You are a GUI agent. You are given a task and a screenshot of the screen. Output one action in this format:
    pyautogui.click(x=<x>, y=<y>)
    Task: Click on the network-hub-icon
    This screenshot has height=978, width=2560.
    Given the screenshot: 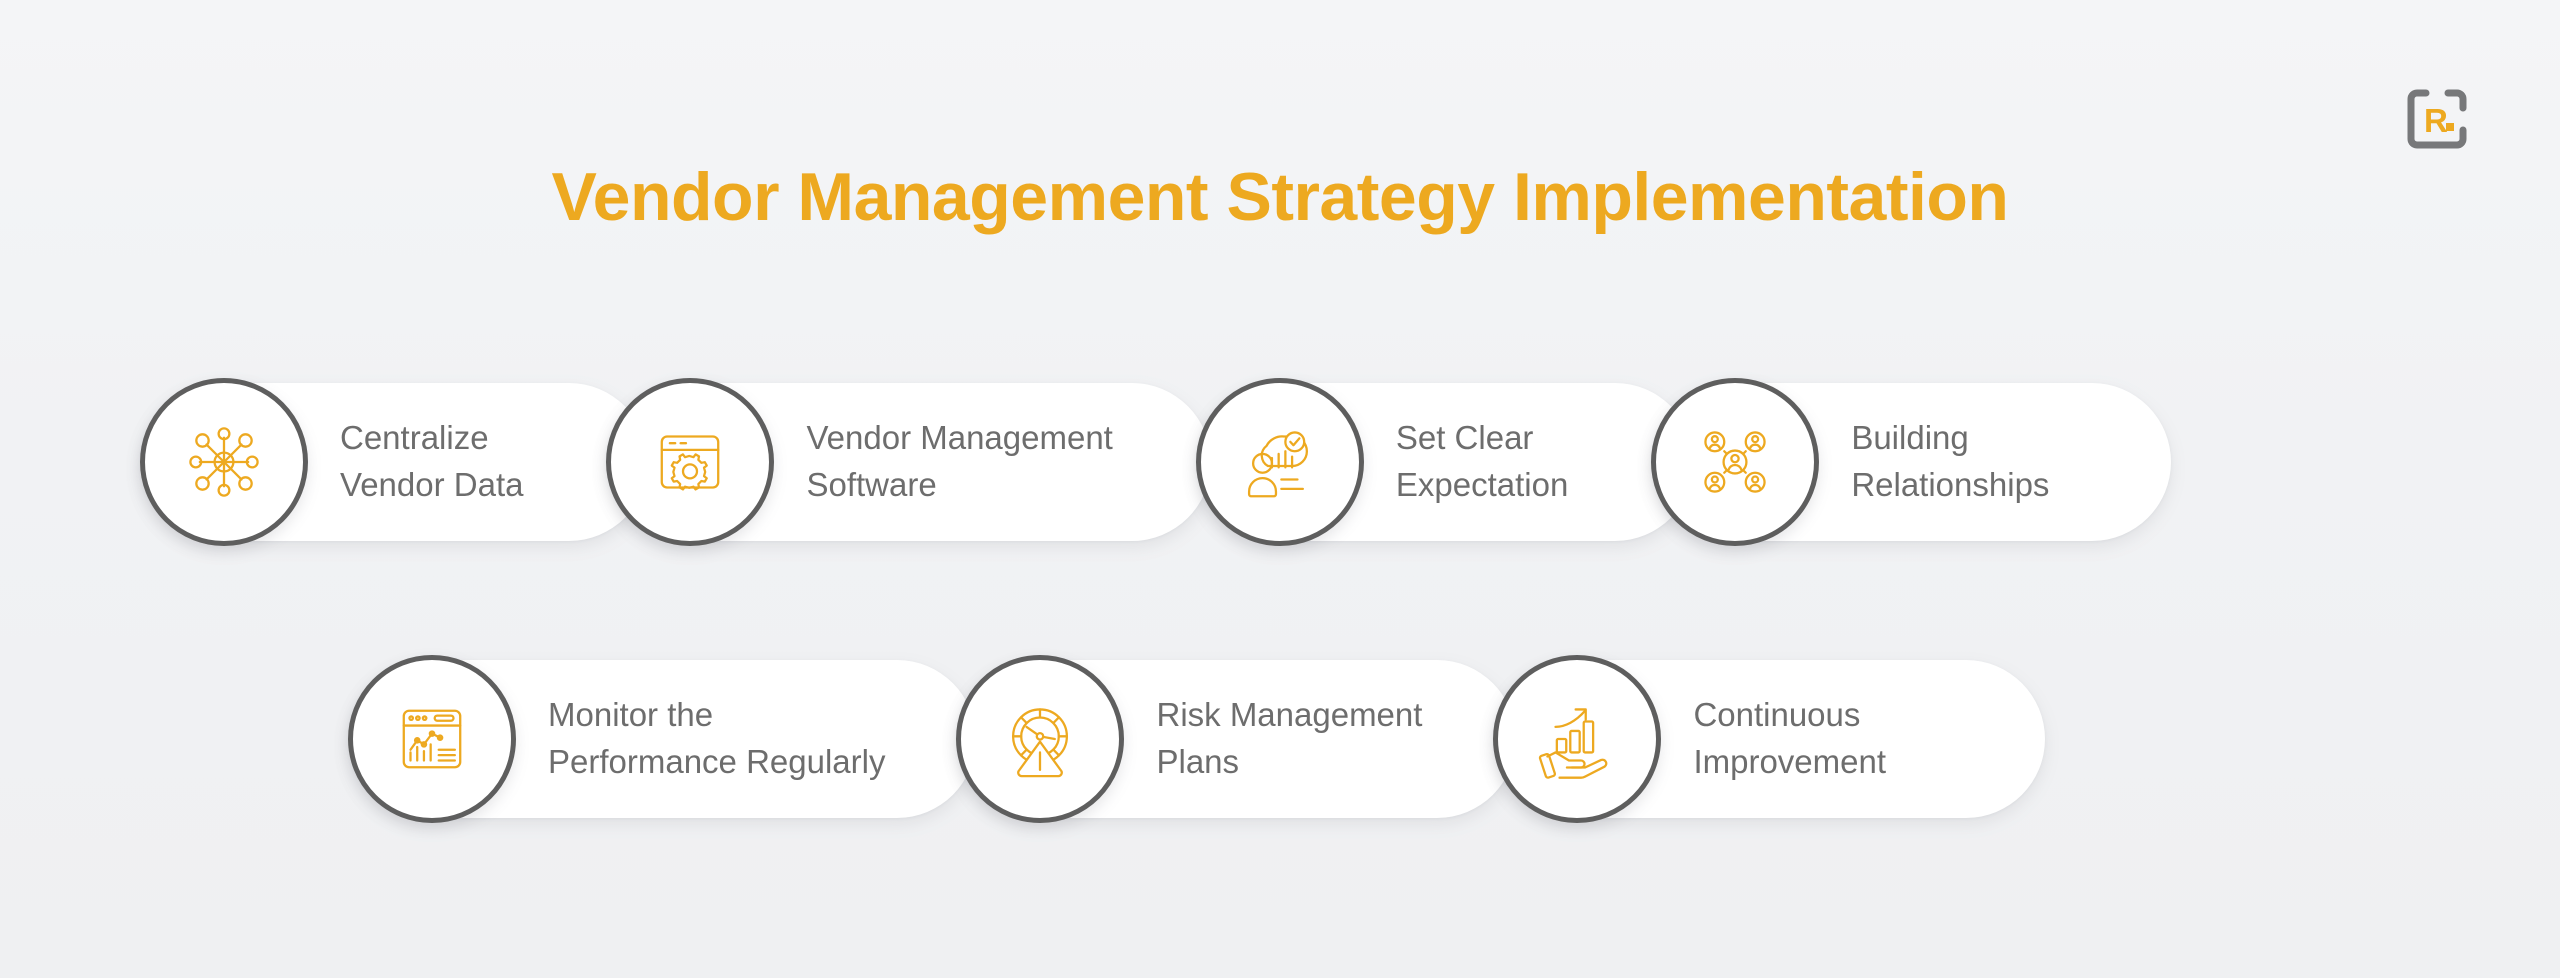 What is the action you would take?
    pyautogui.click(x=224, y=462)
    